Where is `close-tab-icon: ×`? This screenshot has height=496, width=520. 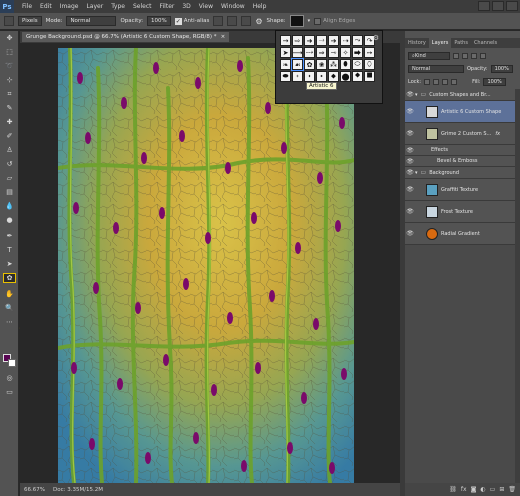
close-tab-icon: × is located at coordinates (223, 37).